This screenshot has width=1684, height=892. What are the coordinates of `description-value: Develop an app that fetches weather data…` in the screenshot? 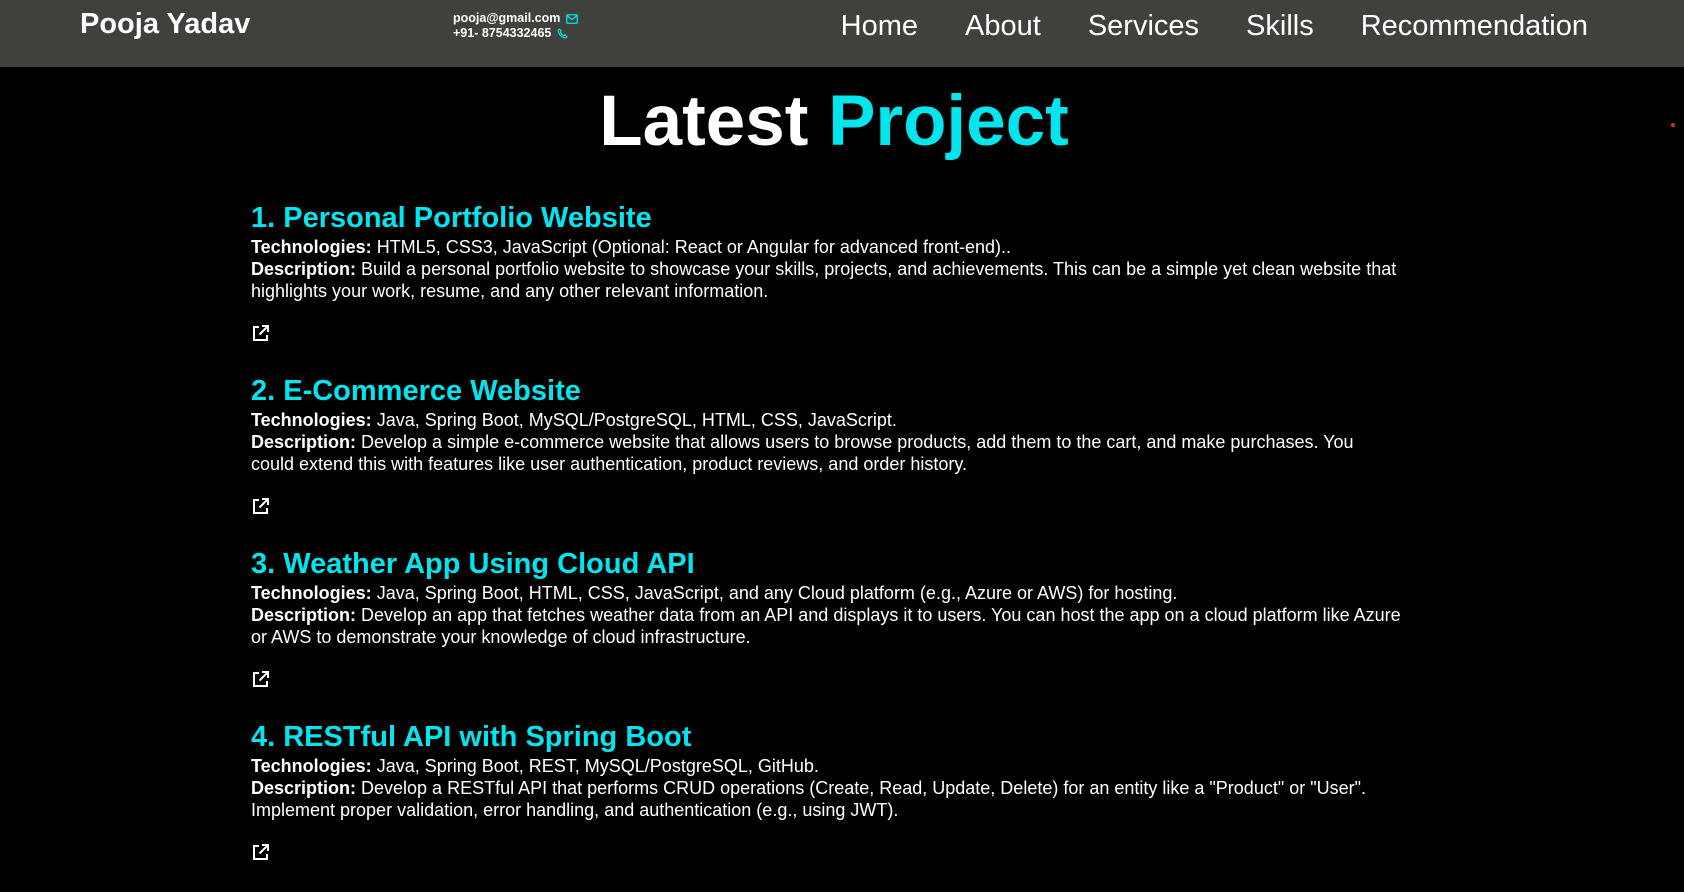 It's located at (826, 626).